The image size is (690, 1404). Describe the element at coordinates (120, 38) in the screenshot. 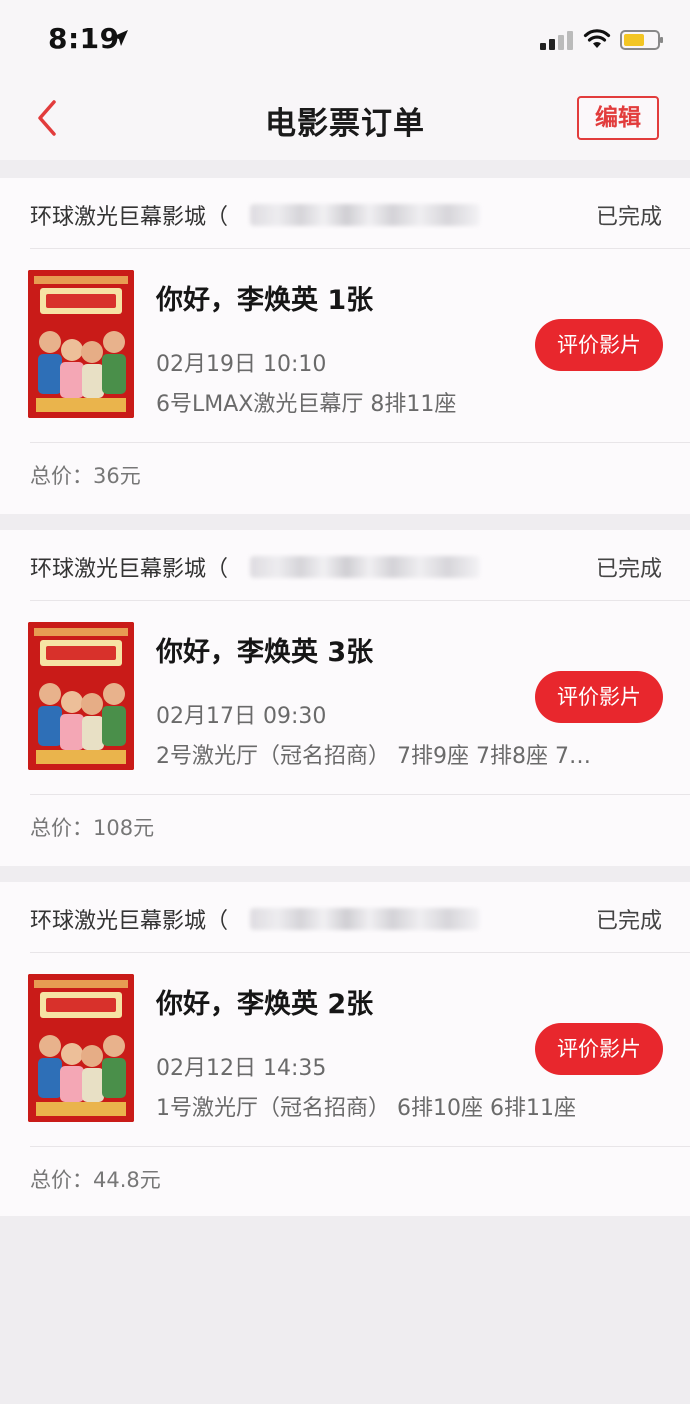

I see `location-arrow-icon` at that location.